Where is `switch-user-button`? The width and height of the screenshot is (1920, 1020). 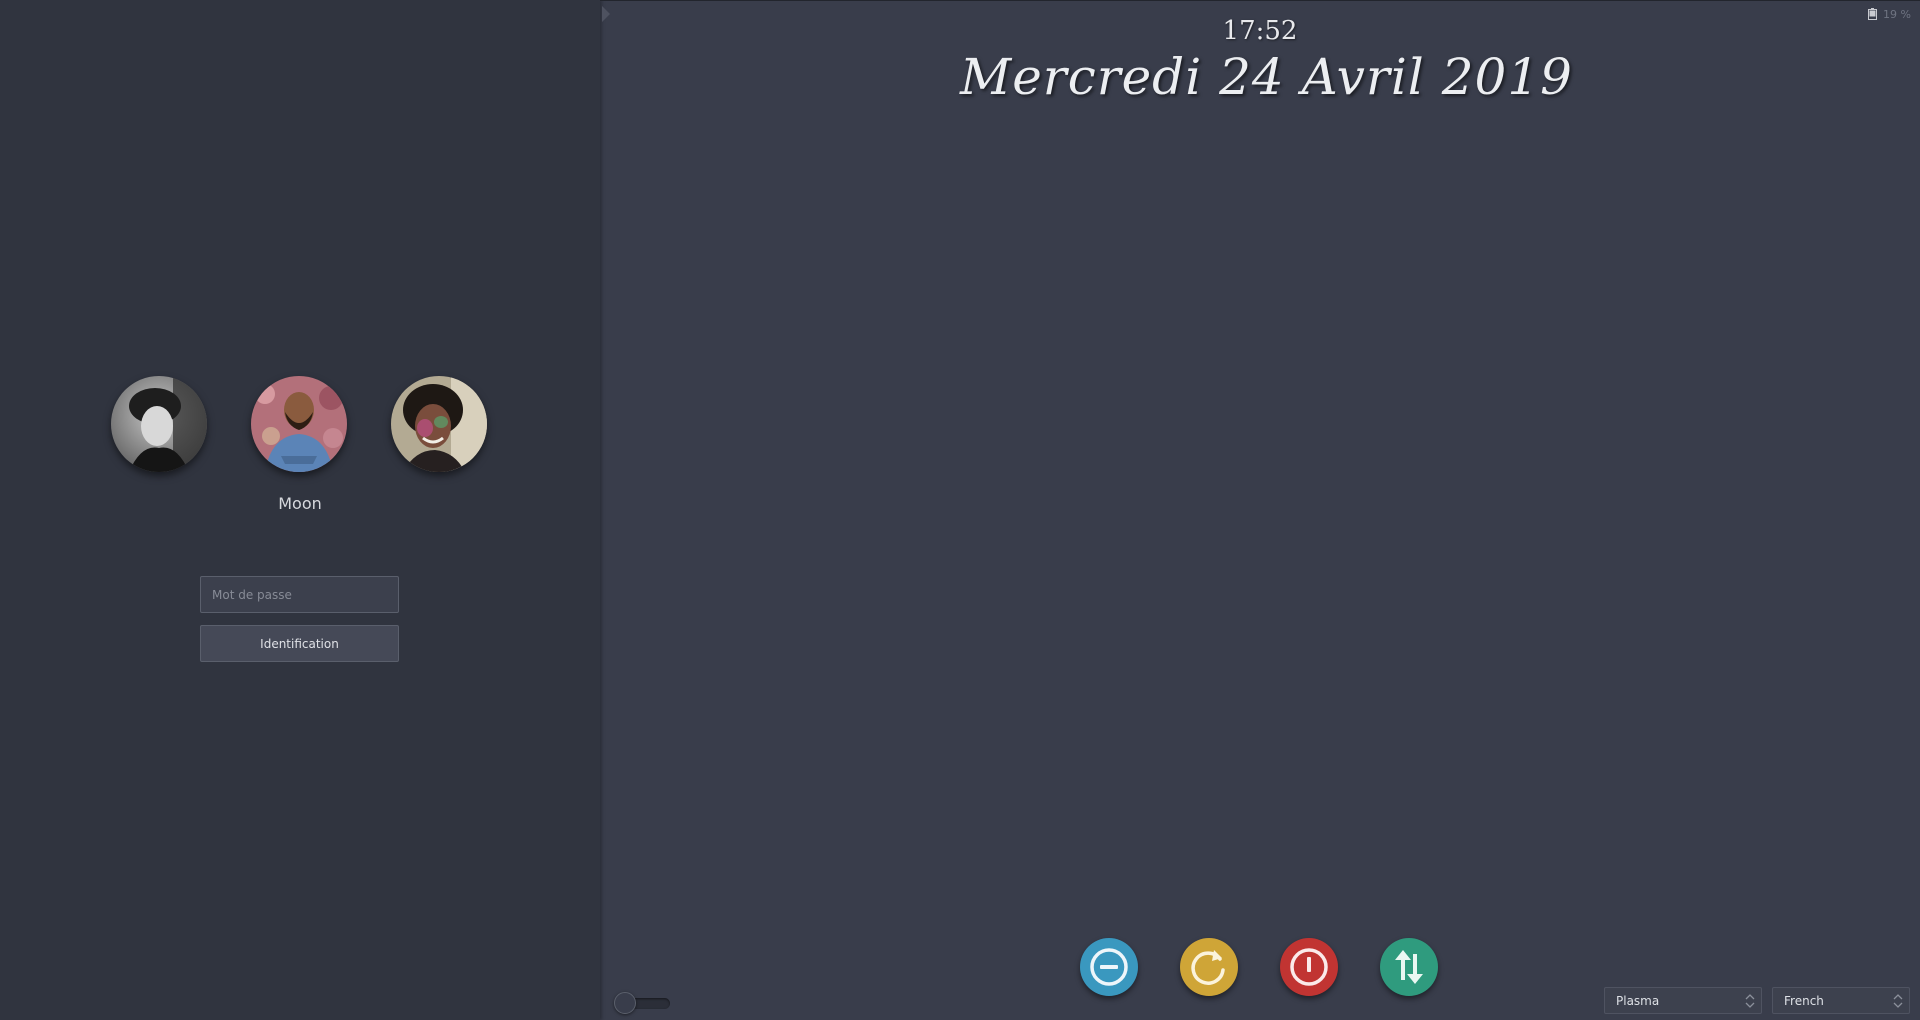 switch-user-button is located at coordinates (1409, 967).